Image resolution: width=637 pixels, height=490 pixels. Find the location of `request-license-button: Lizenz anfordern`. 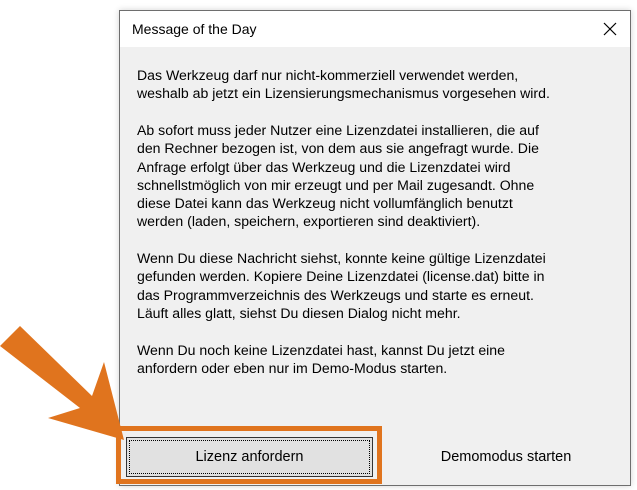

request-license-button: Lizenz anfordern is located at coordinates (249, 457).